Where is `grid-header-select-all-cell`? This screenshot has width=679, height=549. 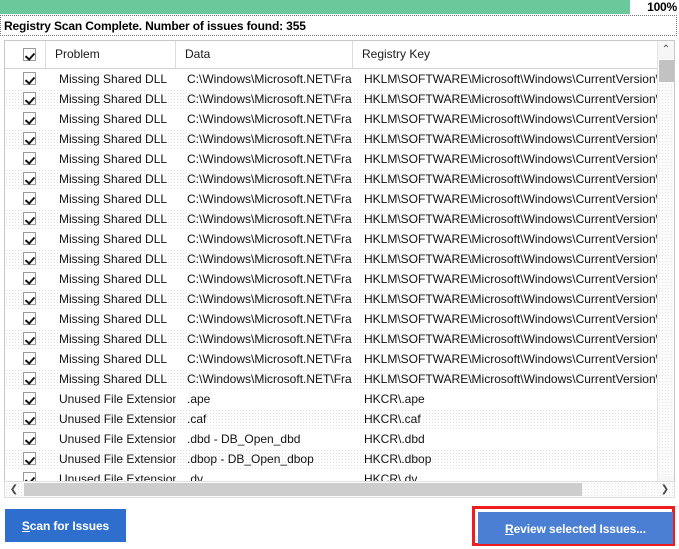
grid-header-select-all-cell is located at coordinates (25, 54).